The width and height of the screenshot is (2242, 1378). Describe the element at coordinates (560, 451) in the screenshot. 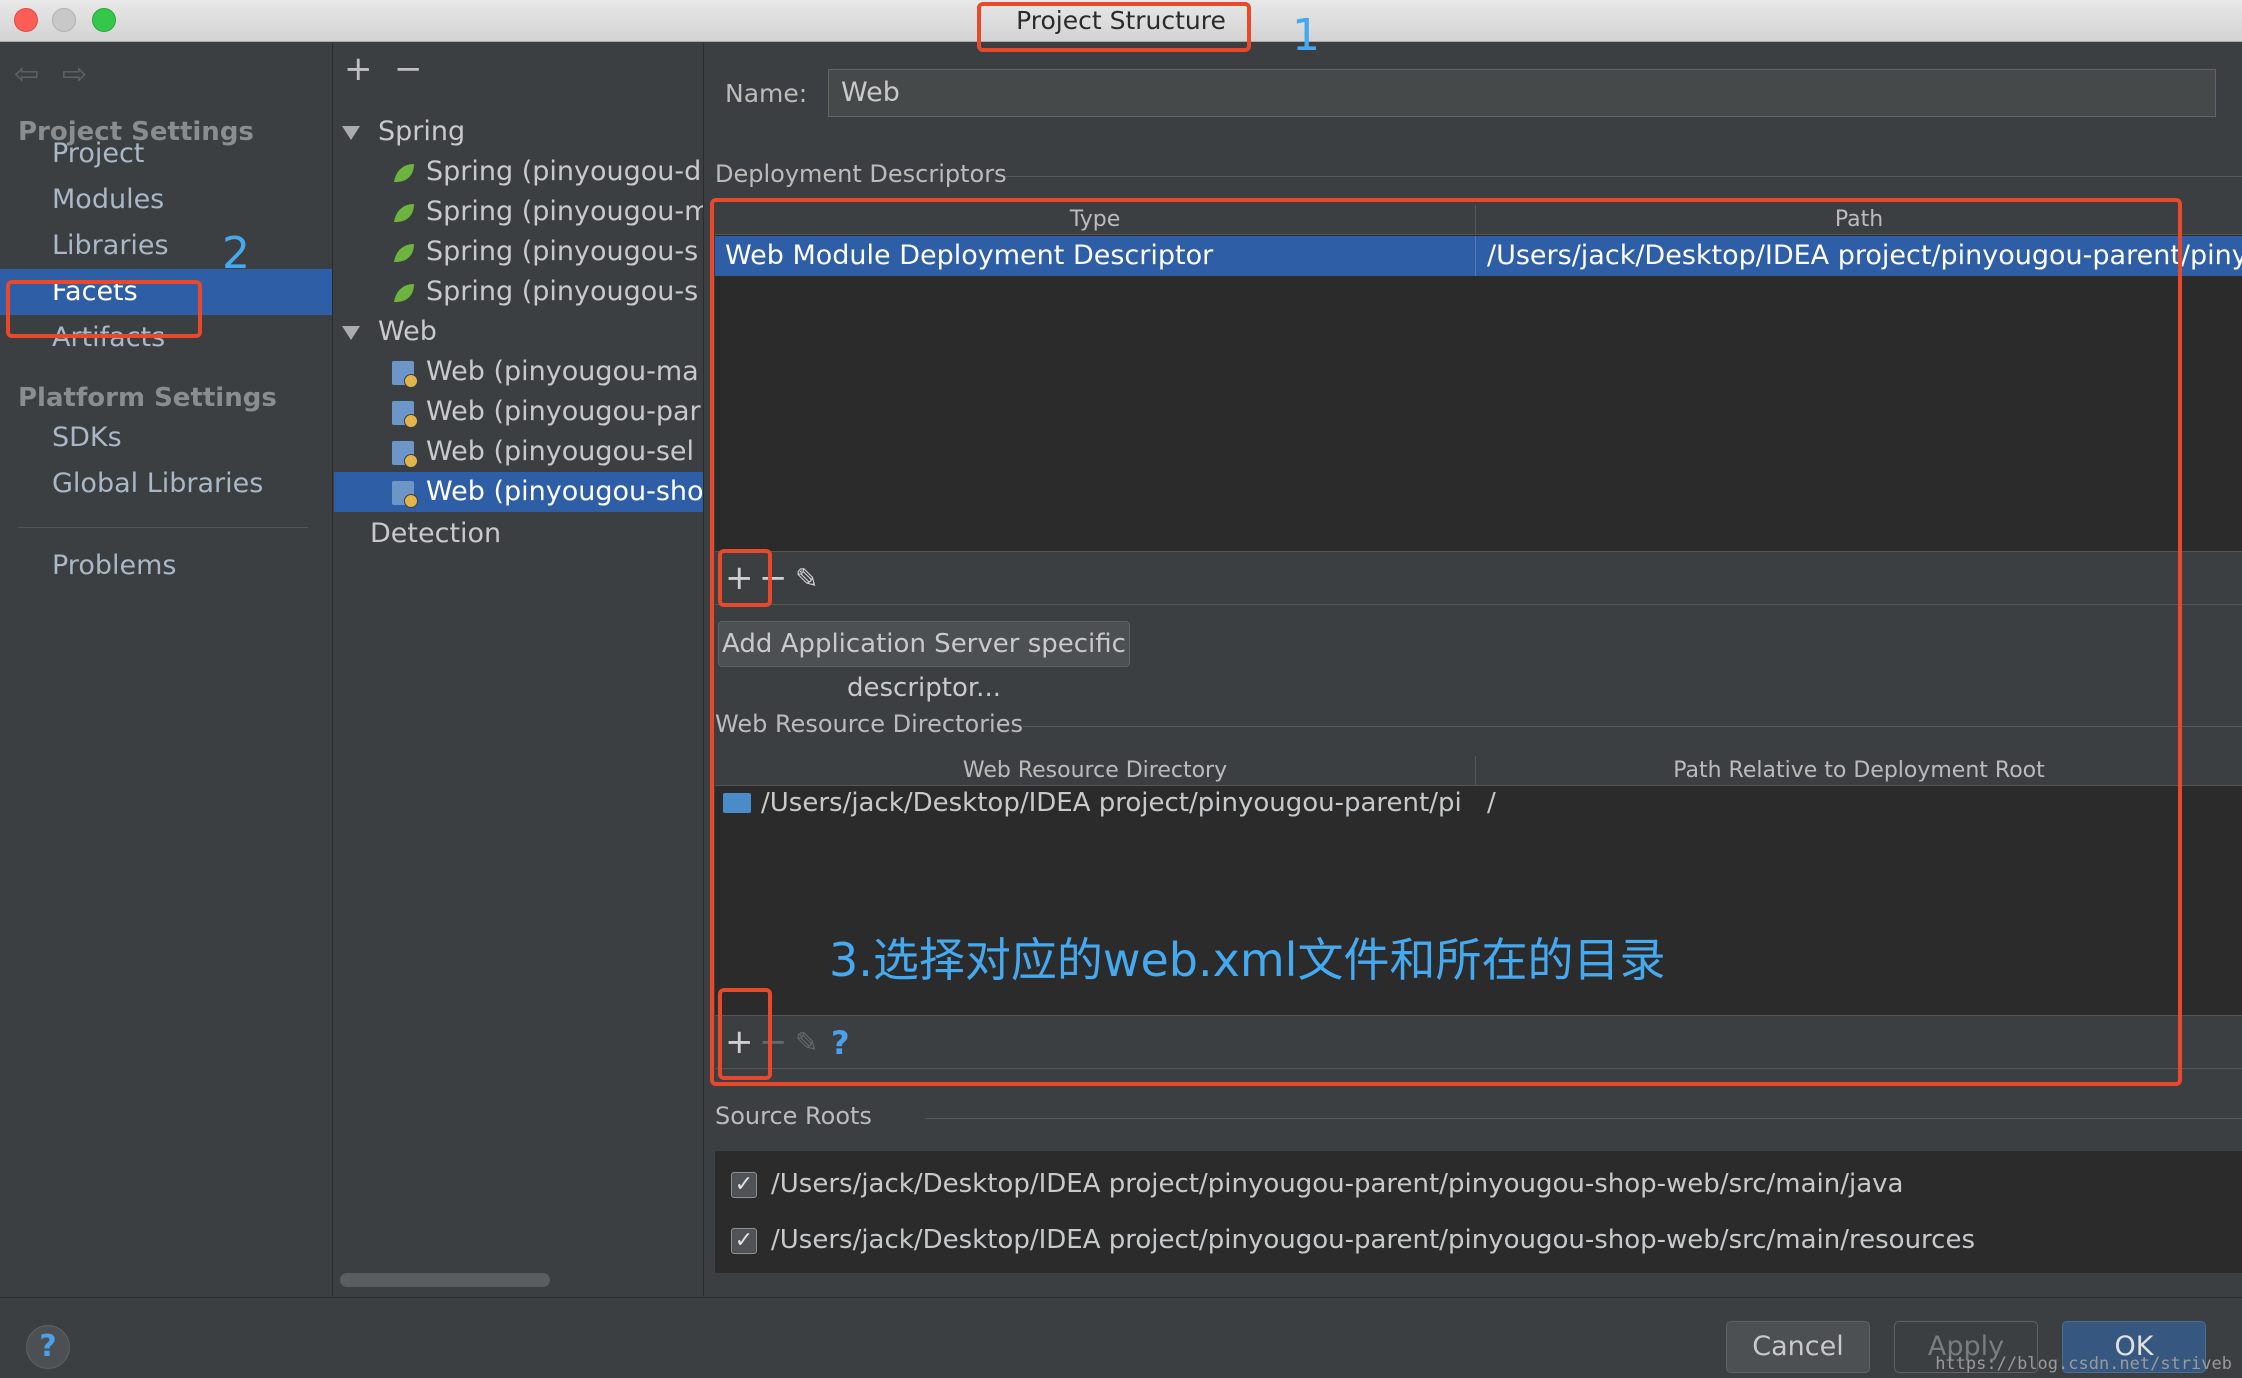

I see `tree-item-label: Web (pinyougou-sel` at that location.